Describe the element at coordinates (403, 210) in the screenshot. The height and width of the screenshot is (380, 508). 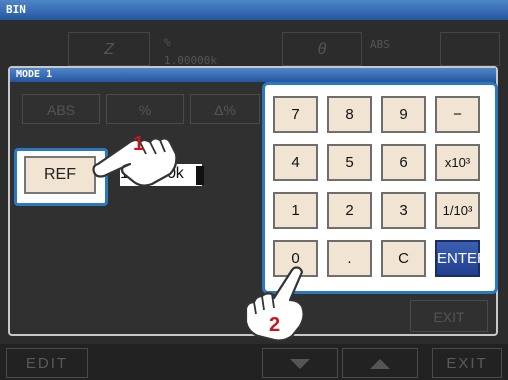
I see `key-3: 3` at that location.